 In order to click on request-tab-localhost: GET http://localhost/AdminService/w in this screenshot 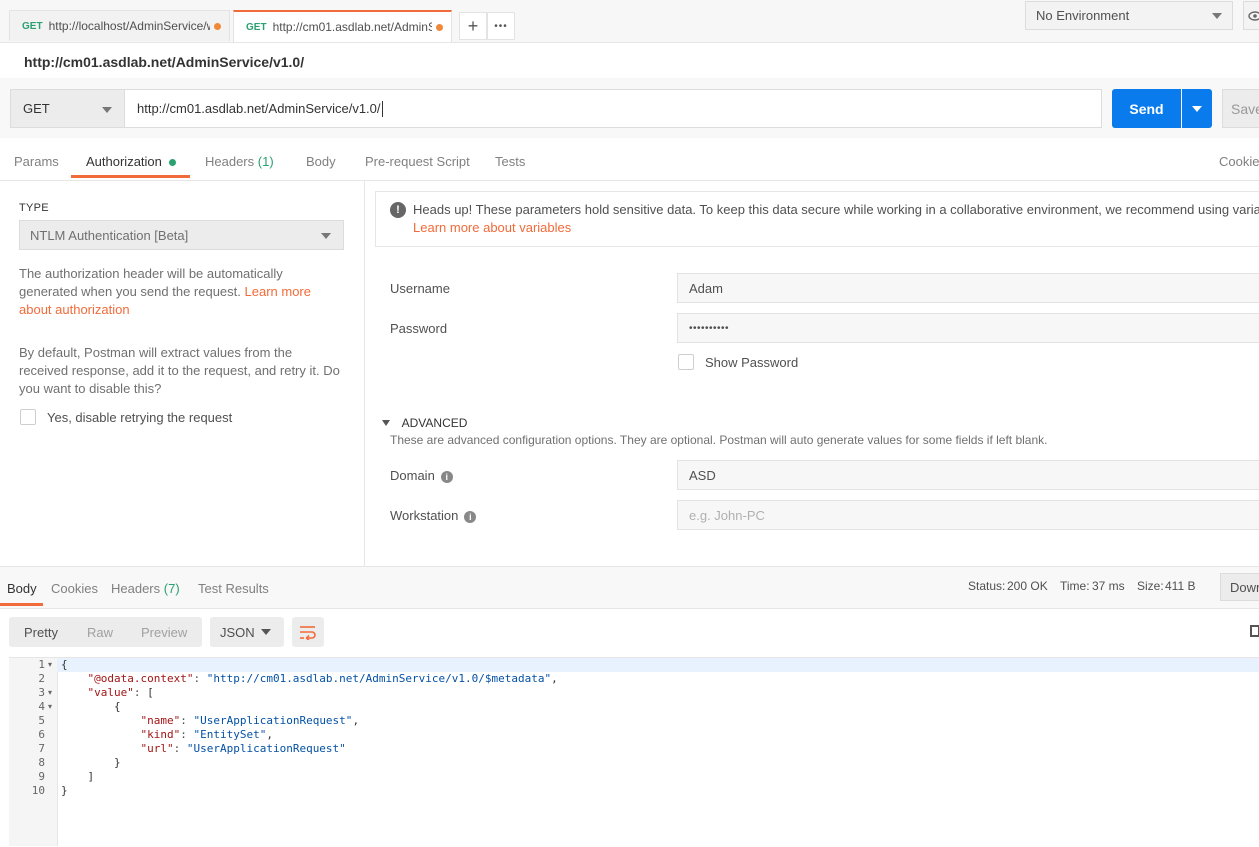, I will do `click(119, 25)`.